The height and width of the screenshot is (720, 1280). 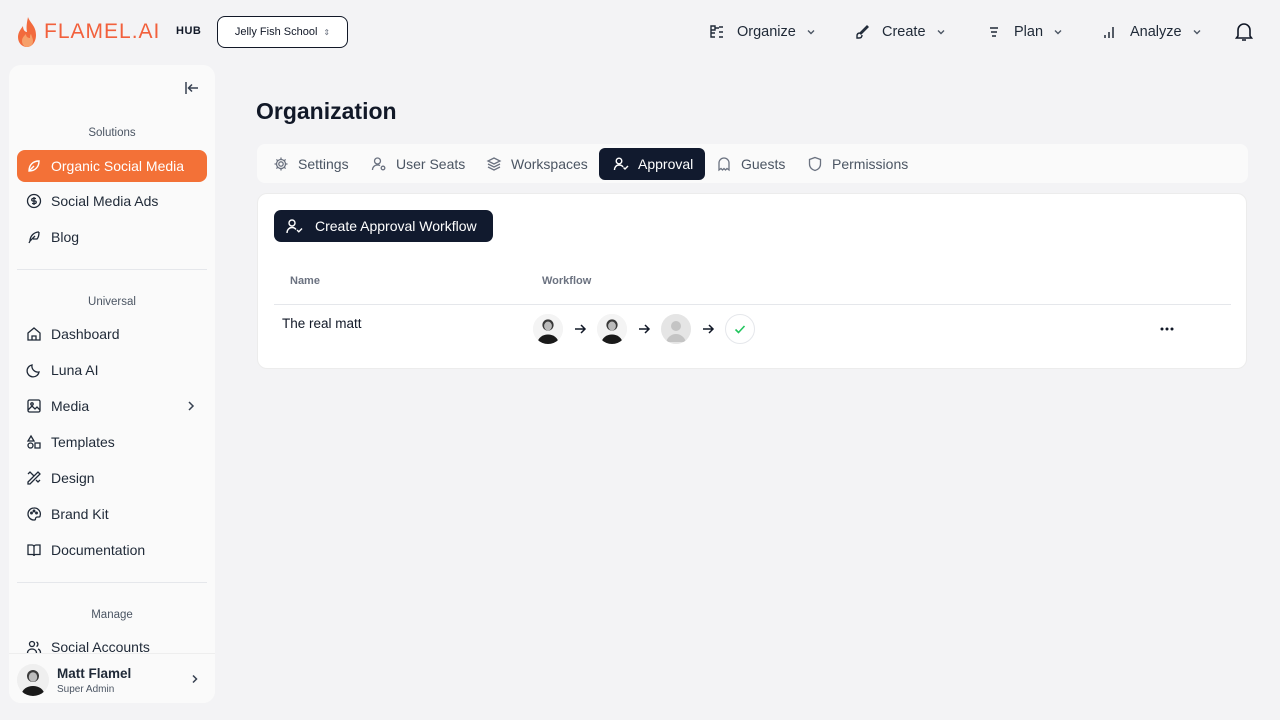 I want to click on avatar, so click(x=33, y=680).